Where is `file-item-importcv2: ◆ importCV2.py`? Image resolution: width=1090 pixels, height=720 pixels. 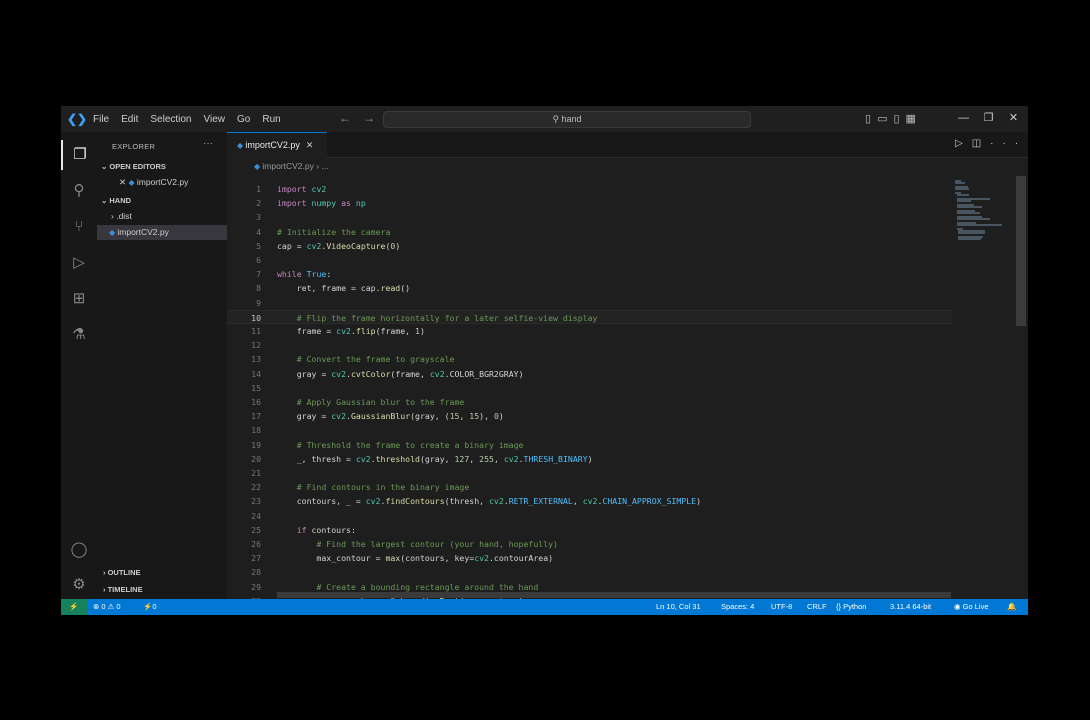
file-item-importcv2: ◆ importCV2.py is located at coordinates (162, 232).